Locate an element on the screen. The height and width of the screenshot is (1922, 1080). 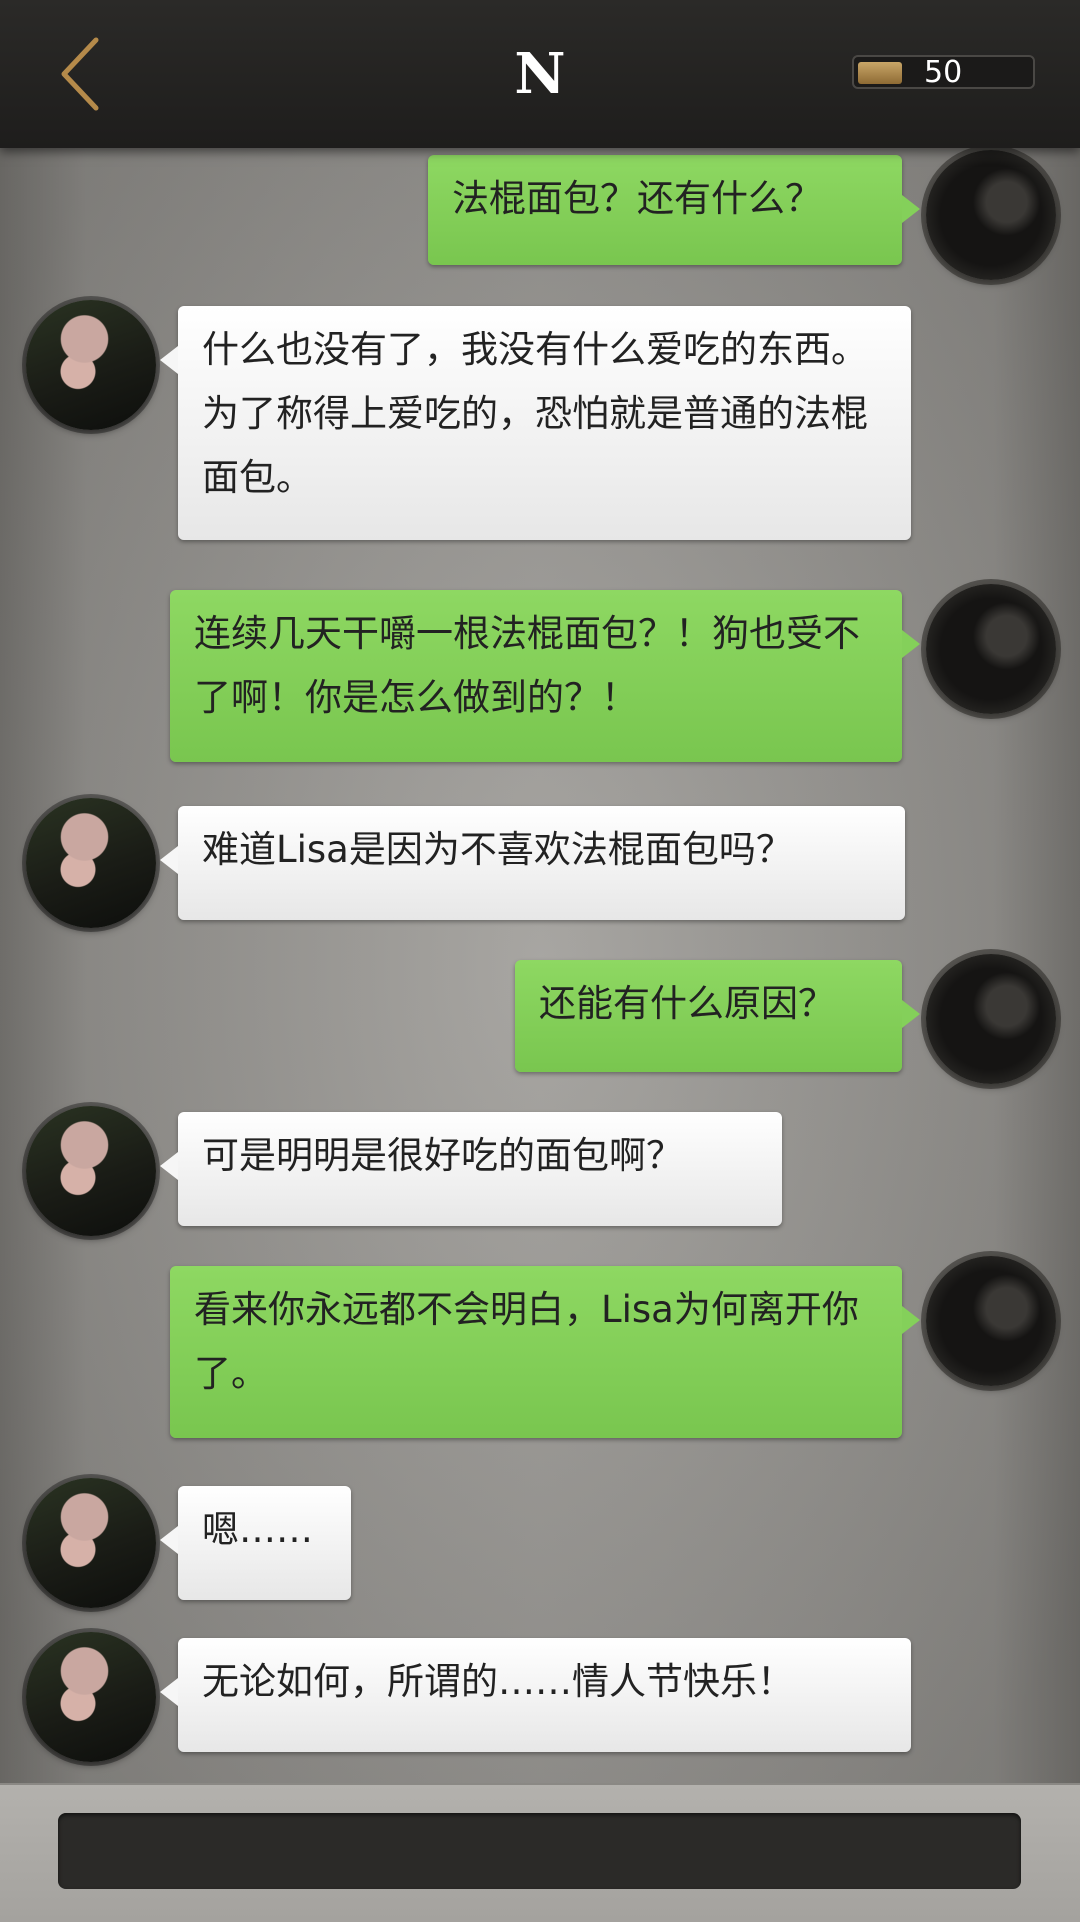
coin-icon is located at coordinates (880, 73).